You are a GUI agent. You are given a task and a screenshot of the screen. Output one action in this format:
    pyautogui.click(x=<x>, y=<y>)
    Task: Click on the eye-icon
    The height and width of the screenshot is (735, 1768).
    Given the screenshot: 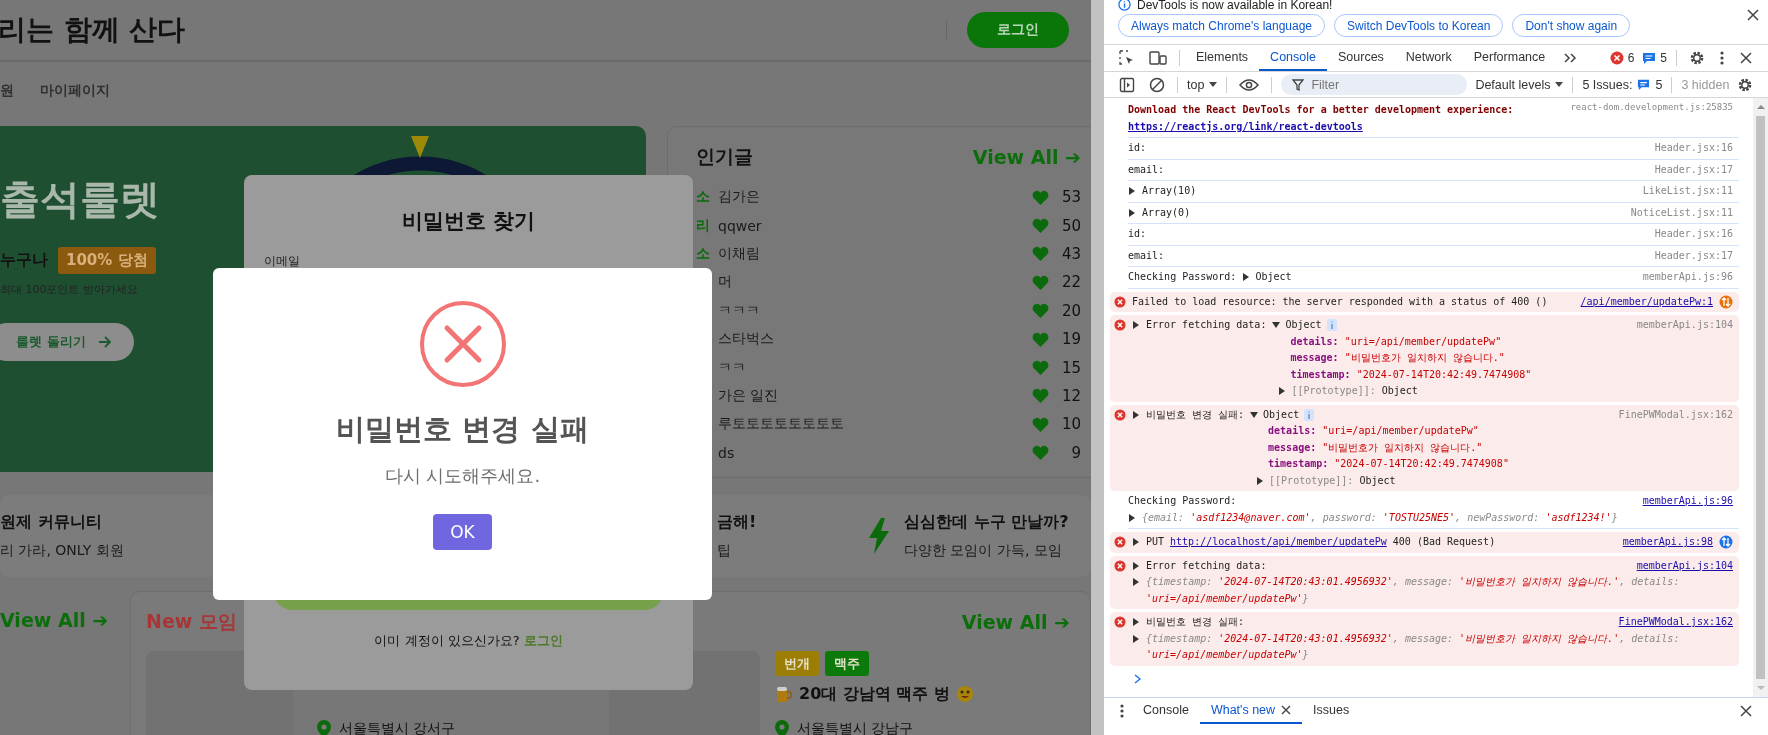 What is the action you would take?
    pyautogui.click(x=1249, y=84)
    